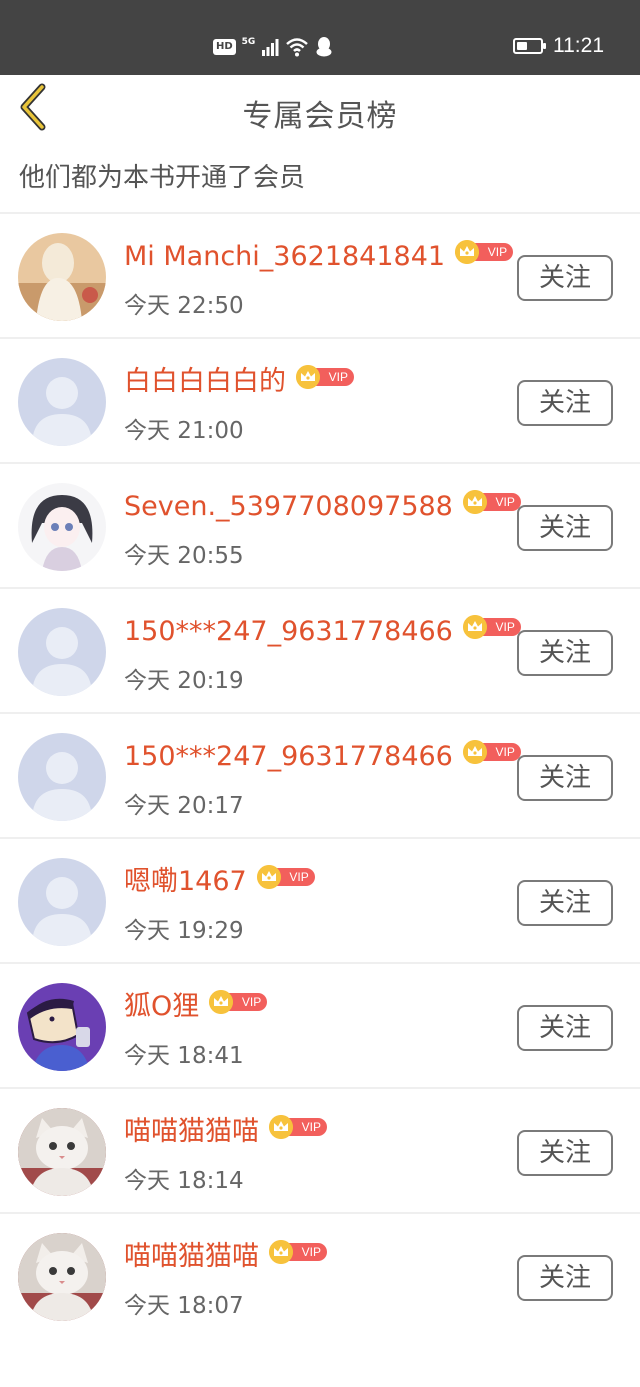 Image resolution: width=640 pixels, height=1387 pixels. What do you see at coordinates (161, 1007) in the screenshot?
I see `member-name: 狐O狸` at bounding box center [161, 1007].